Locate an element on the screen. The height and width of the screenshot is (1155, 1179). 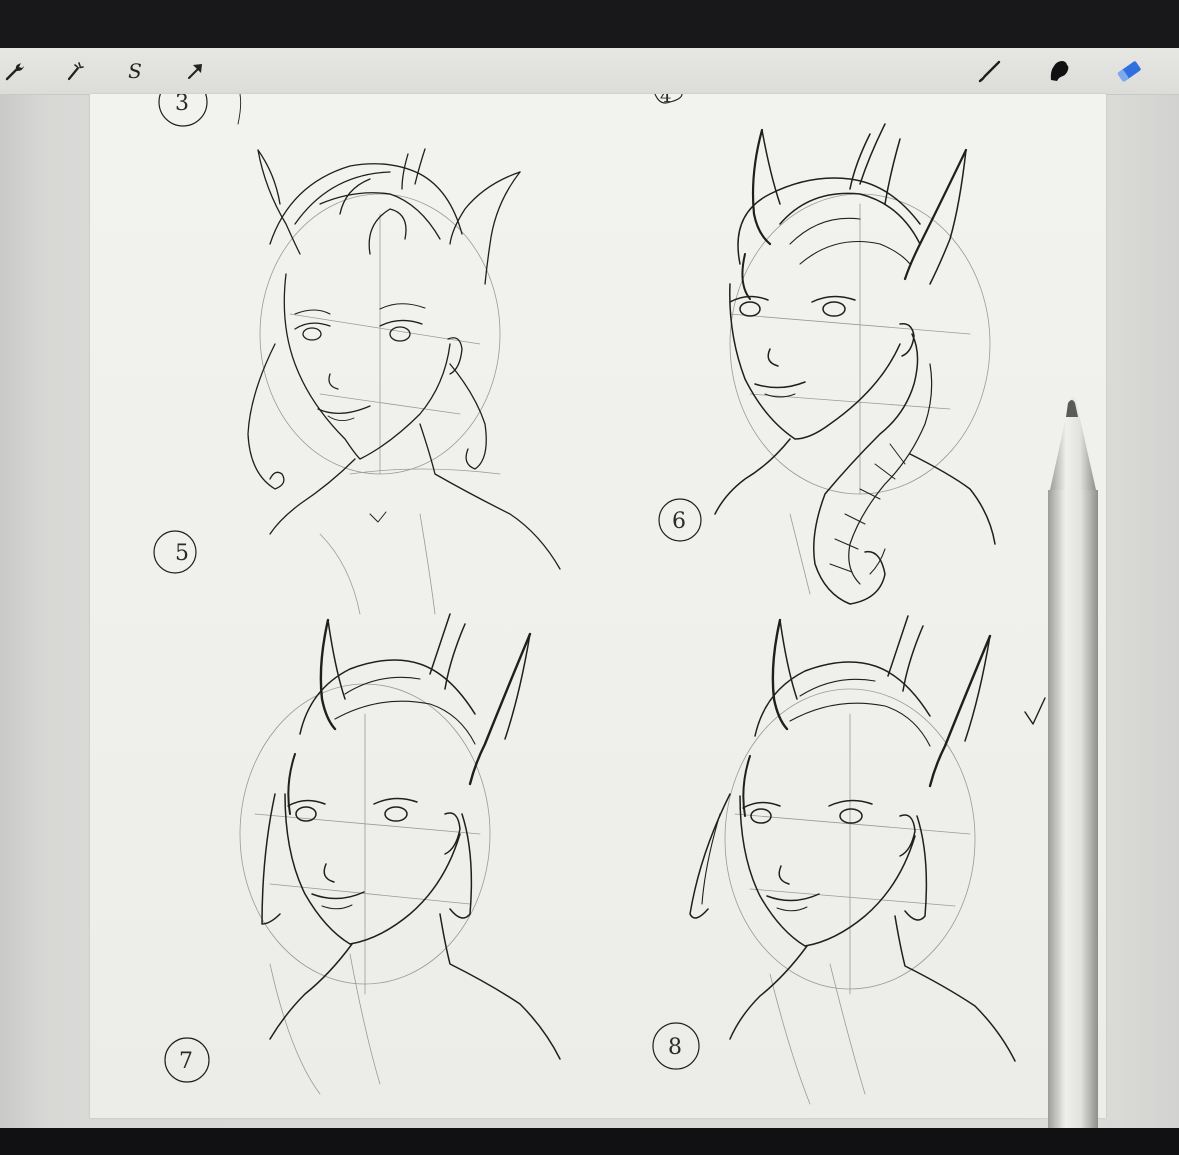
selection-s-icon: S is located at coordinates (135, 71).